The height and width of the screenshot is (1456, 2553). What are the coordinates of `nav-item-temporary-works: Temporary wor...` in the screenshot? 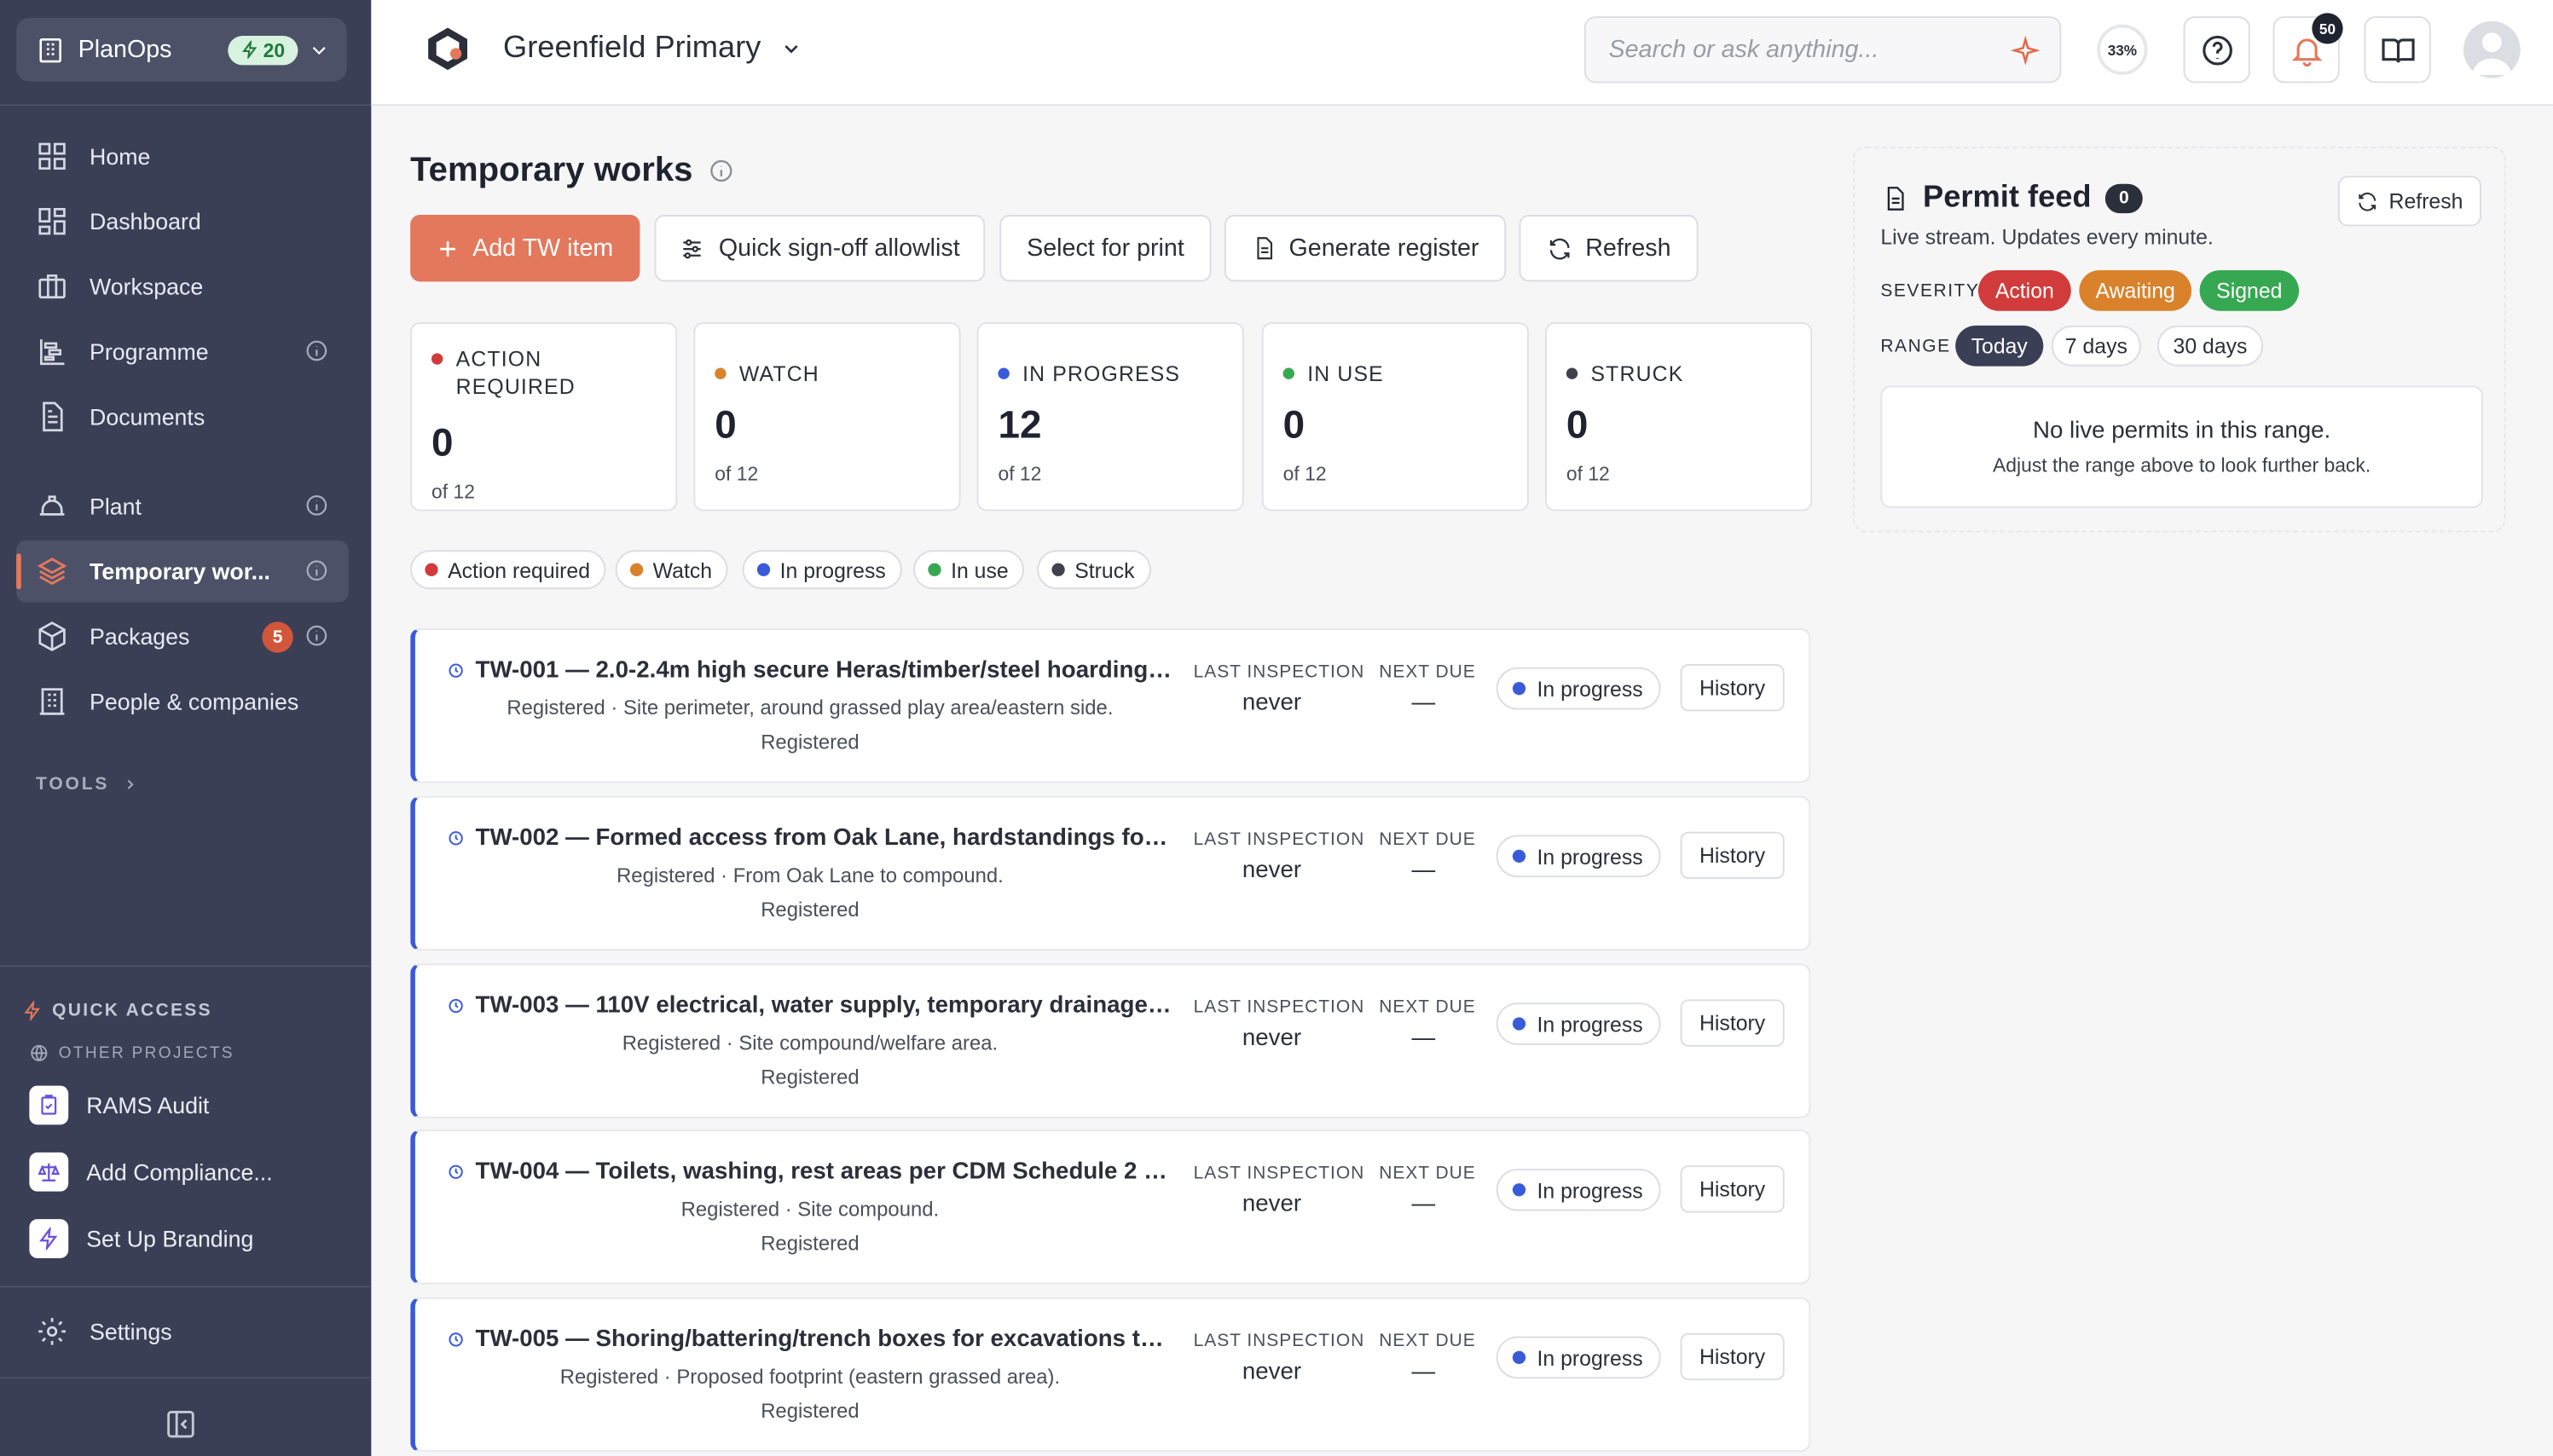 It's located at (183, 571).